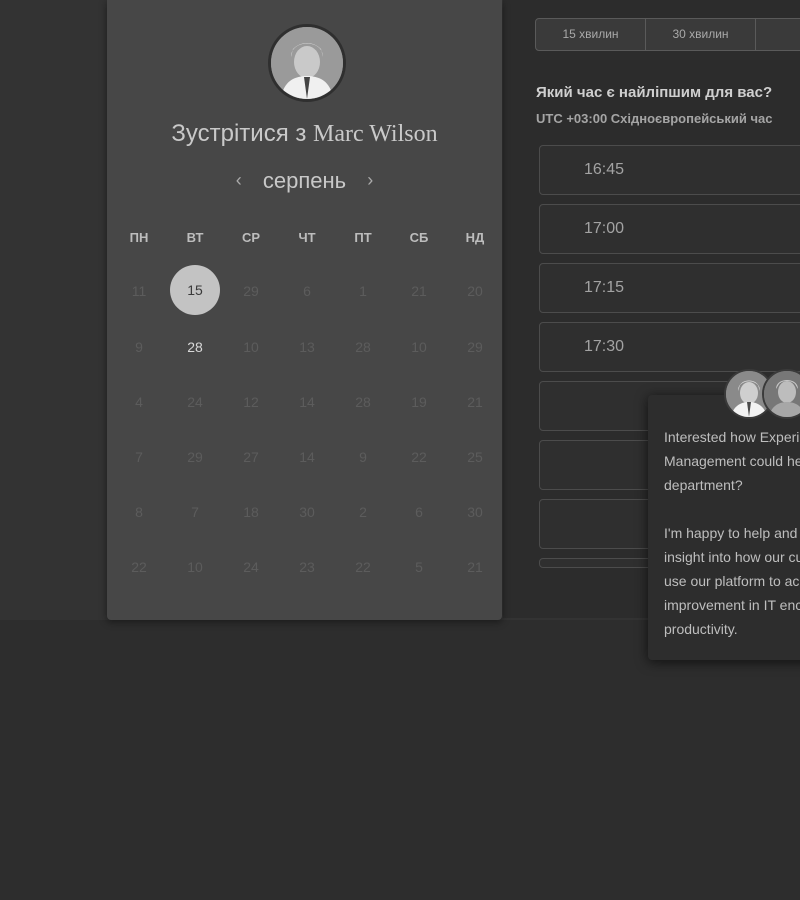 The width and height of the screenshot is (800, 900). I want to click on time-question: Який час є найліпшим для вас?, so click(654, 92).